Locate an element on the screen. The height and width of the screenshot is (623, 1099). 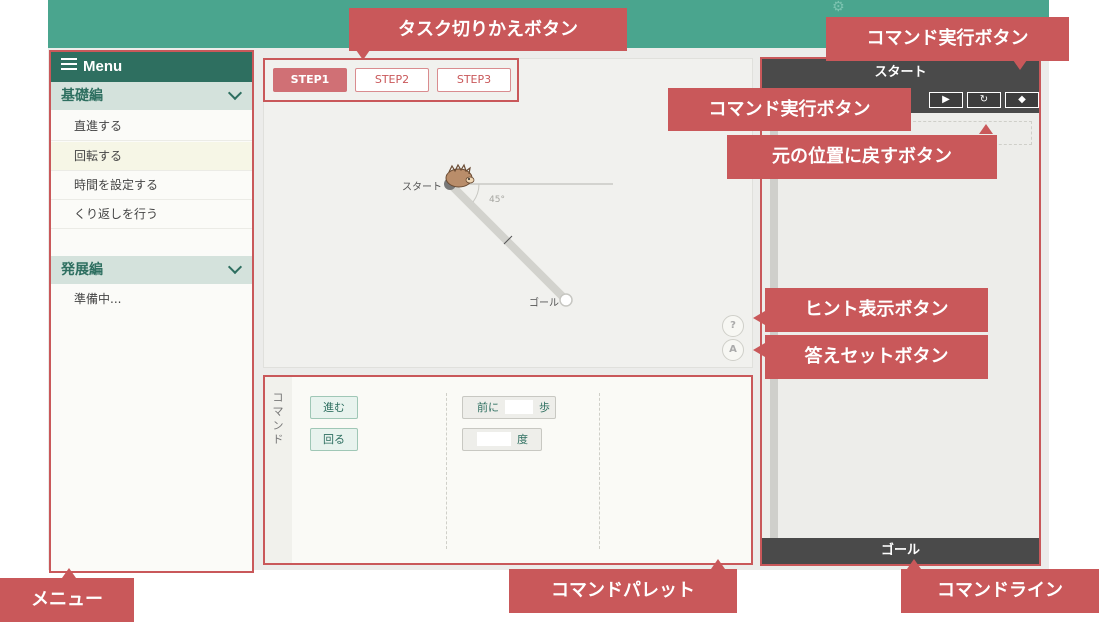
callout-answer: 答えセットボタン is located at coordinates (876, 357).